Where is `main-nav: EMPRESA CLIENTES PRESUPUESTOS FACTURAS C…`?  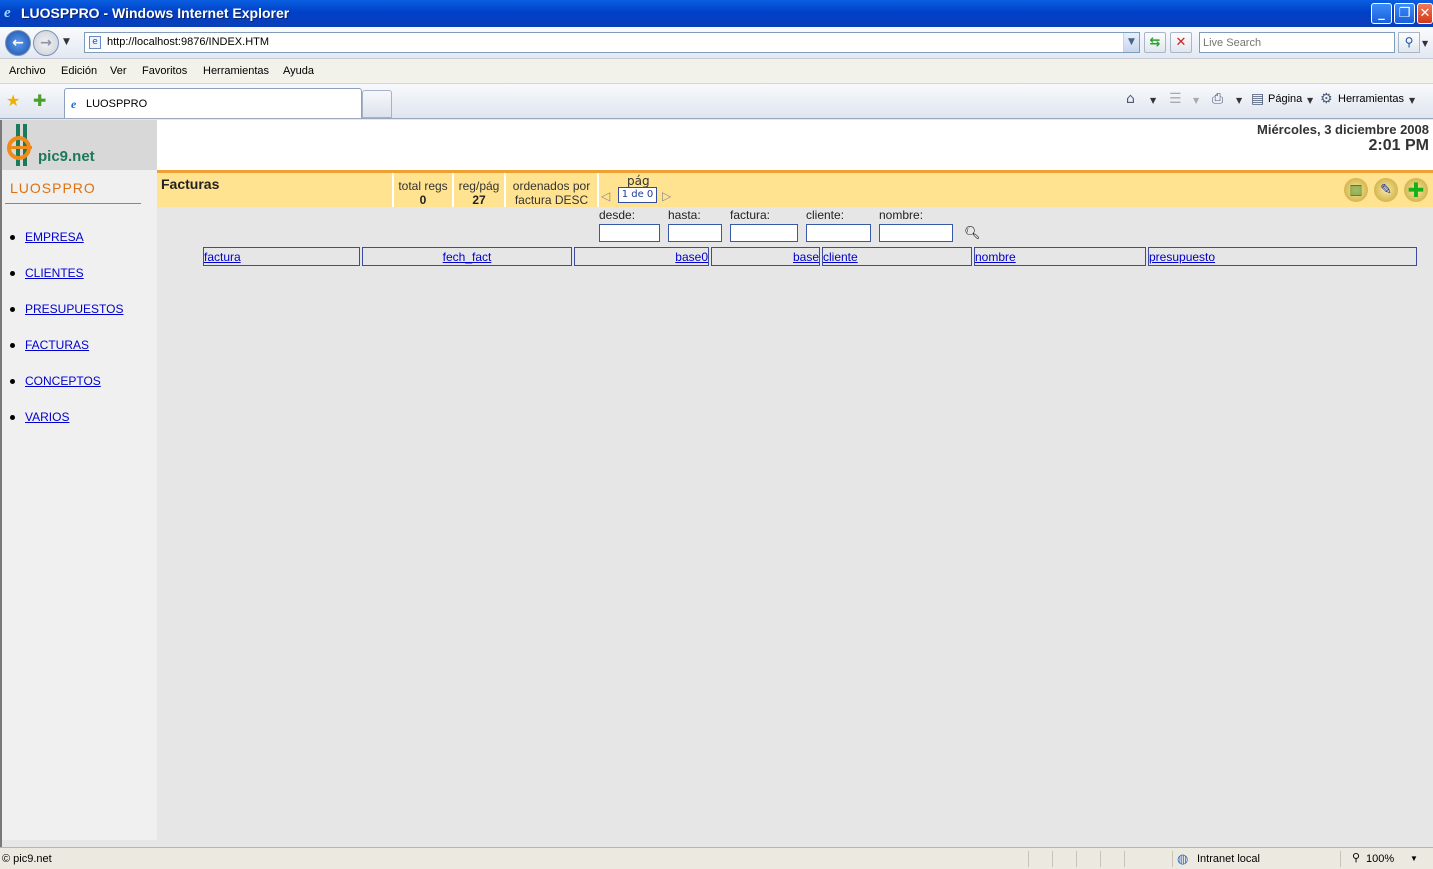
main-nav: EMPRESA CLIENTES PRESUPUESTOS FACTURAS C… is located at coordinates (66, 338).